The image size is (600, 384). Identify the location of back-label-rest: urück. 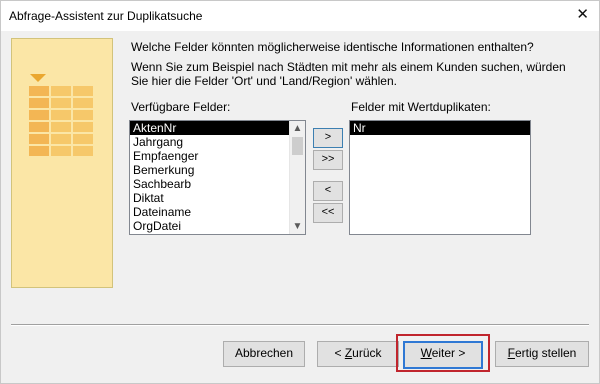
(367, 353).